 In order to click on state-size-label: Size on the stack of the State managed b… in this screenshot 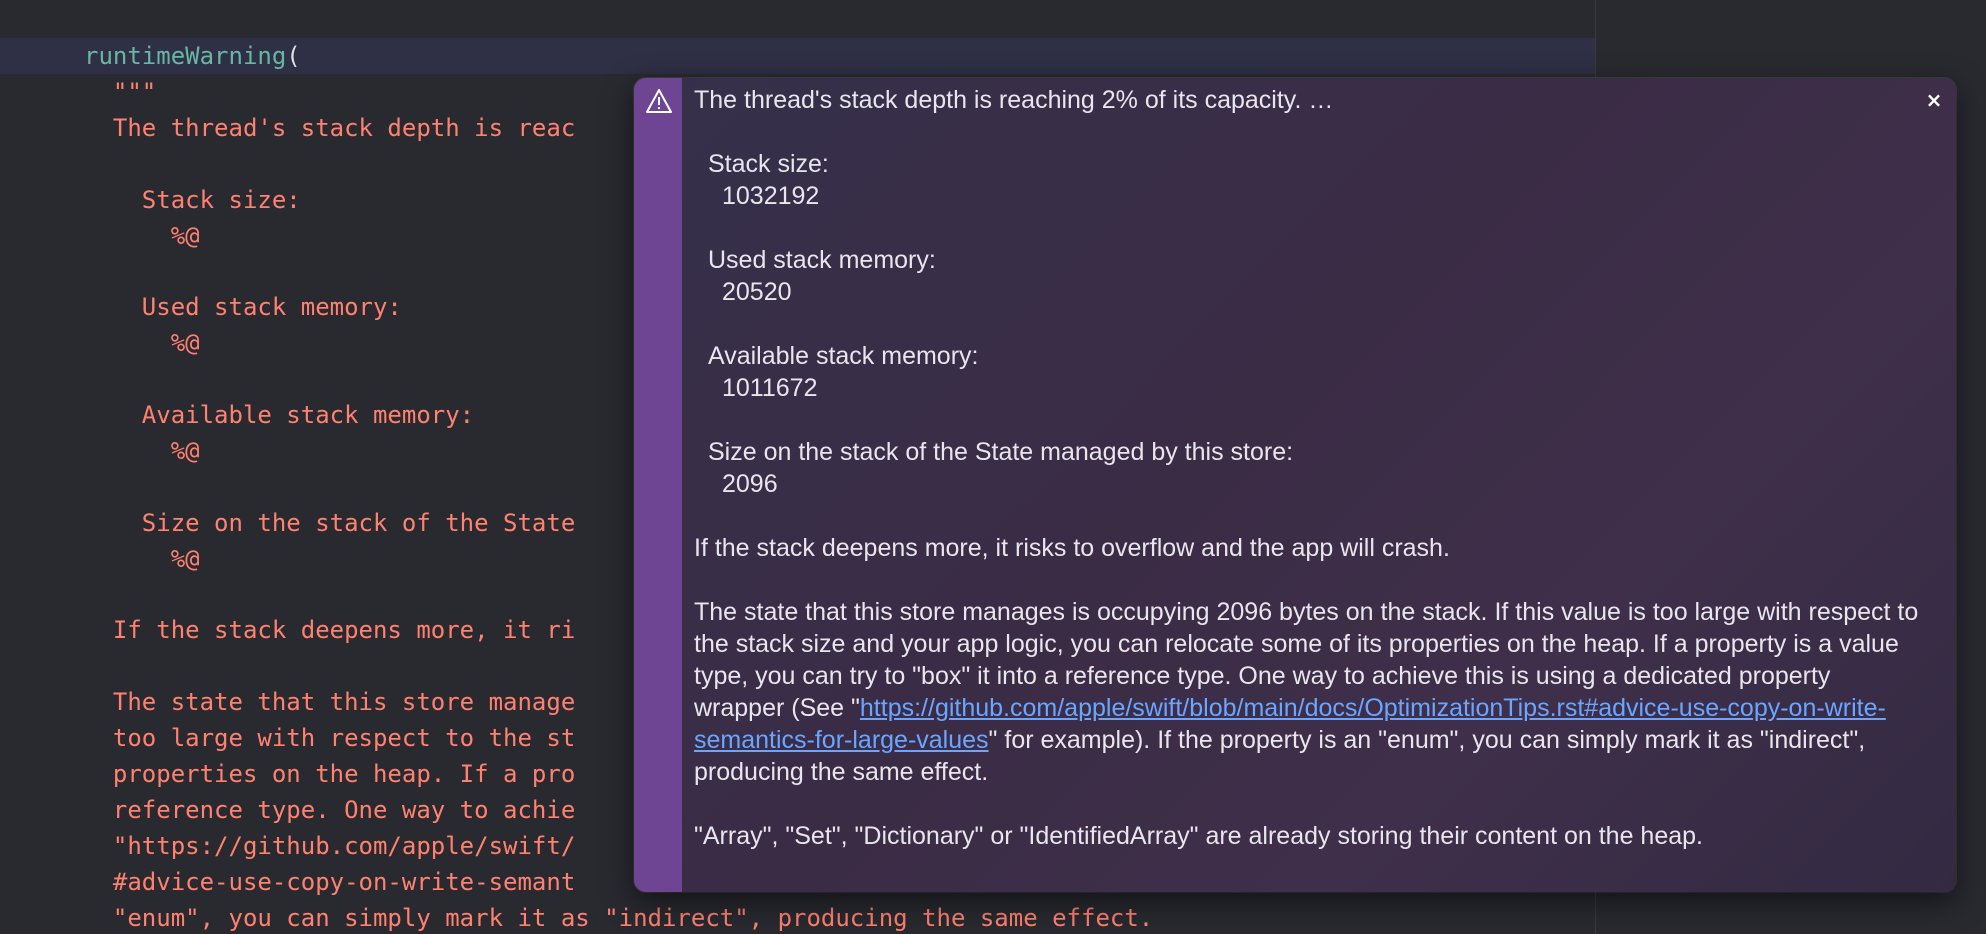, I will do `click(1001, 452)`.